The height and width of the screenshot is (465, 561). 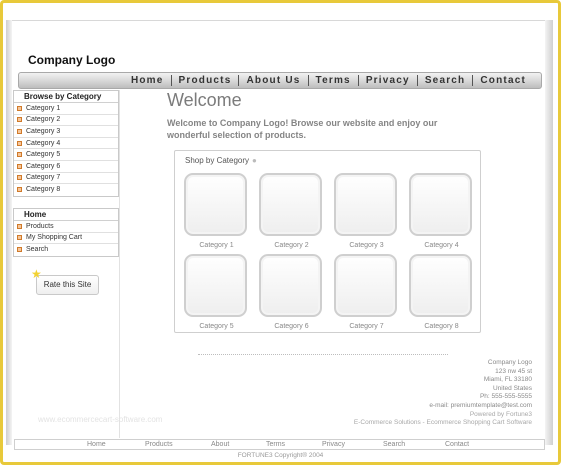 I want to click on address-company: Company Logo, so click(x=509, y=362).